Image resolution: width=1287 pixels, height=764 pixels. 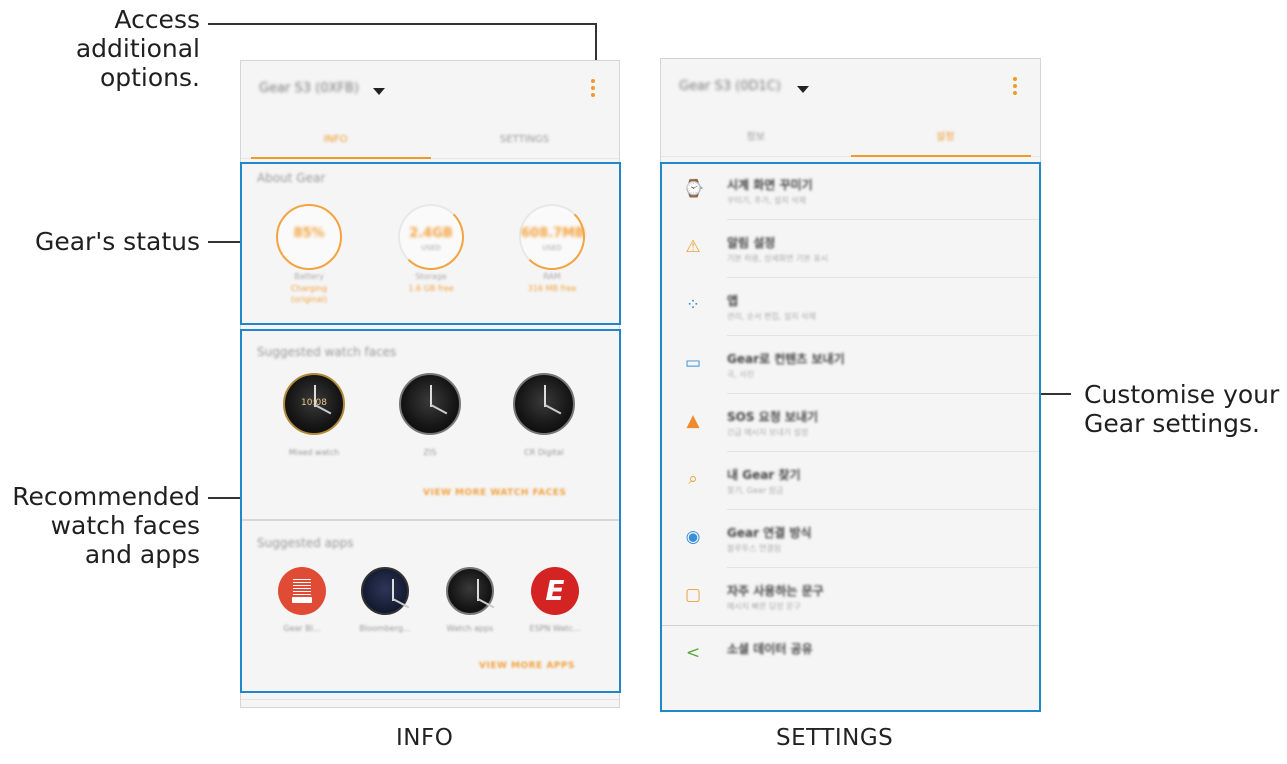 I want to click on tab-bar: INFO SETTINGS, so click(x=430, y=141).